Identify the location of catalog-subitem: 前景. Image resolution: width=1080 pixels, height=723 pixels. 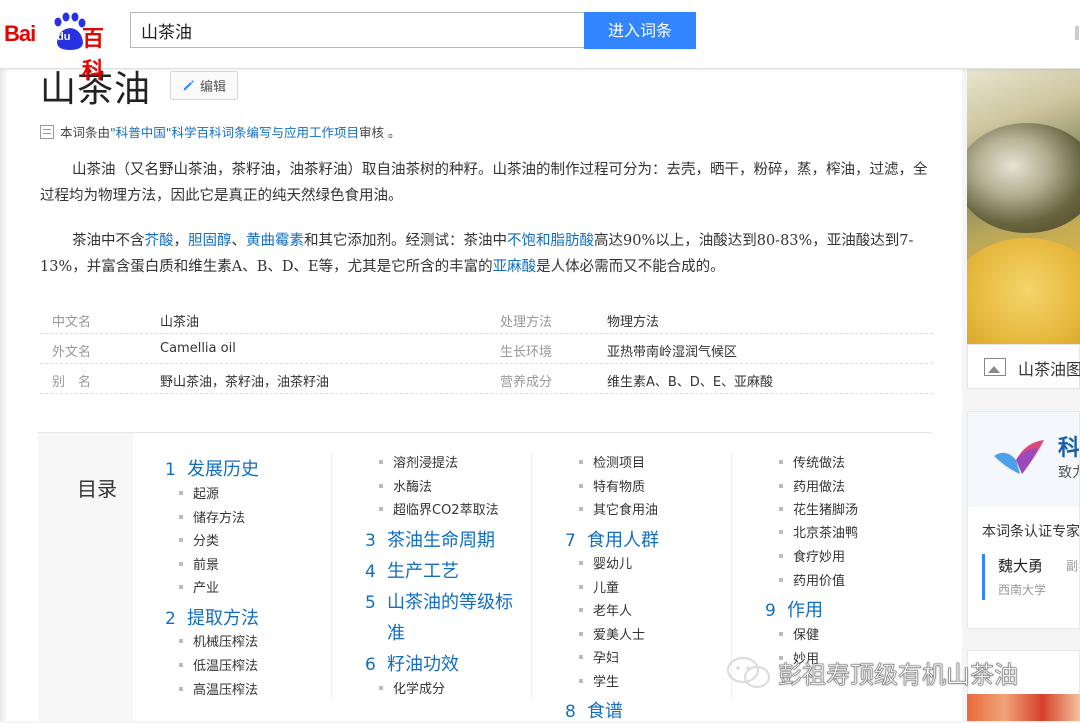
(199, 563).